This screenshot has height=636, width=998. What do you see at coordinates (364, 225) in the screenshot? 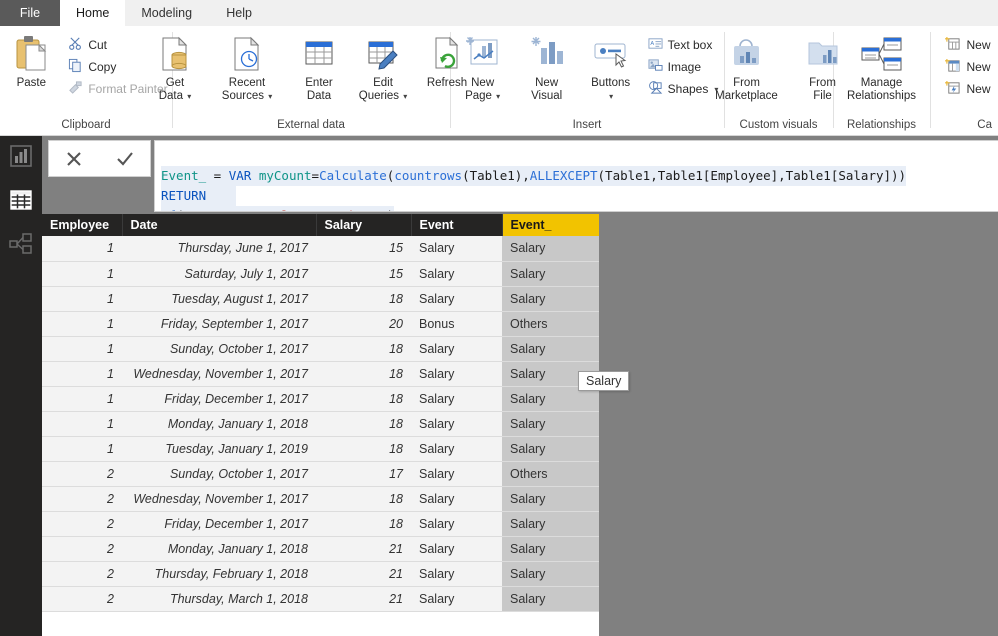
I see `column-header-salary: Salary` at bounding box center [364, 225].